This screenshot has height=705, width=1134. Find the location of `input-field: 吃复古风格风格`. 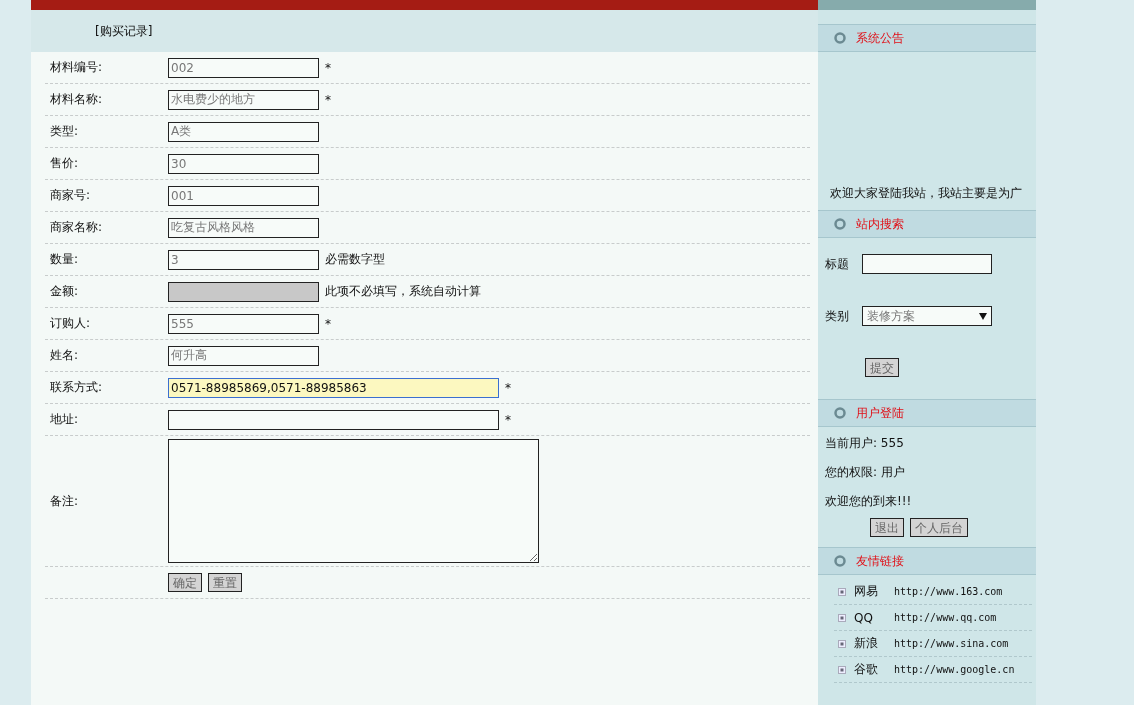

input-field: 吃复古风格风格 is located at coordinates (243, 227).